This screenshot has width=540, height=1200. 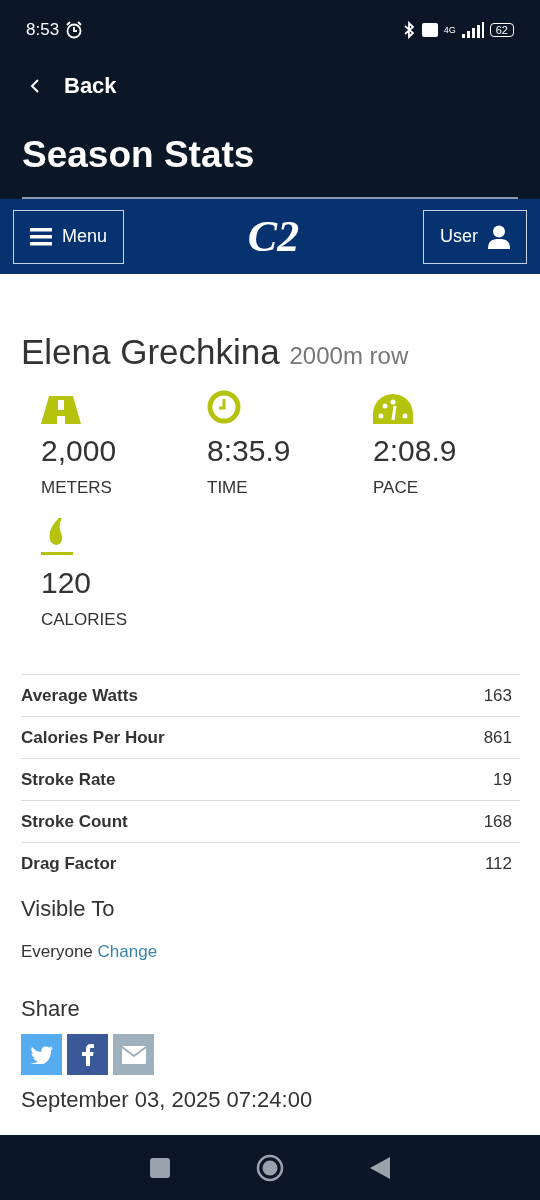 I want to click on facebook-button, so click(x=87, y=1054).